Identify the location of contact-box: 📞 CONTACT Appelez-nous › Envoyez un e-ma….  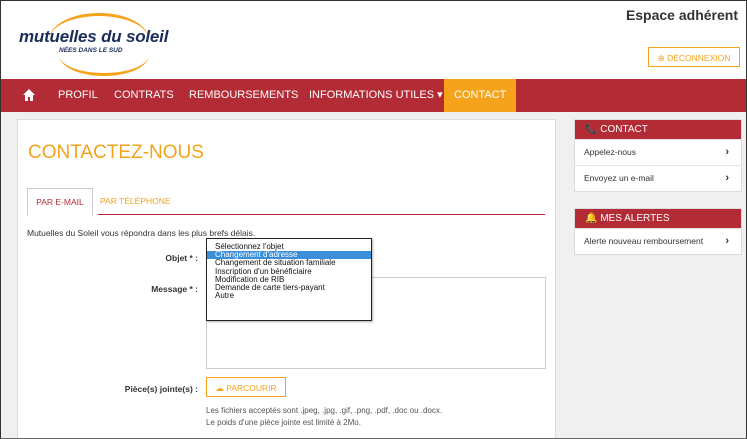
(658, 155).